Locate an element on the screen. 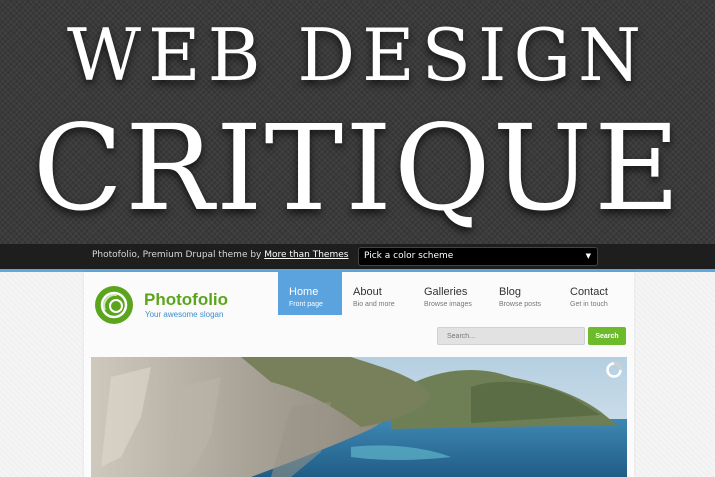 This screenshot has height=477, width=715. more-than-themes-link: More than Themes is located at coordinates (306, 255).